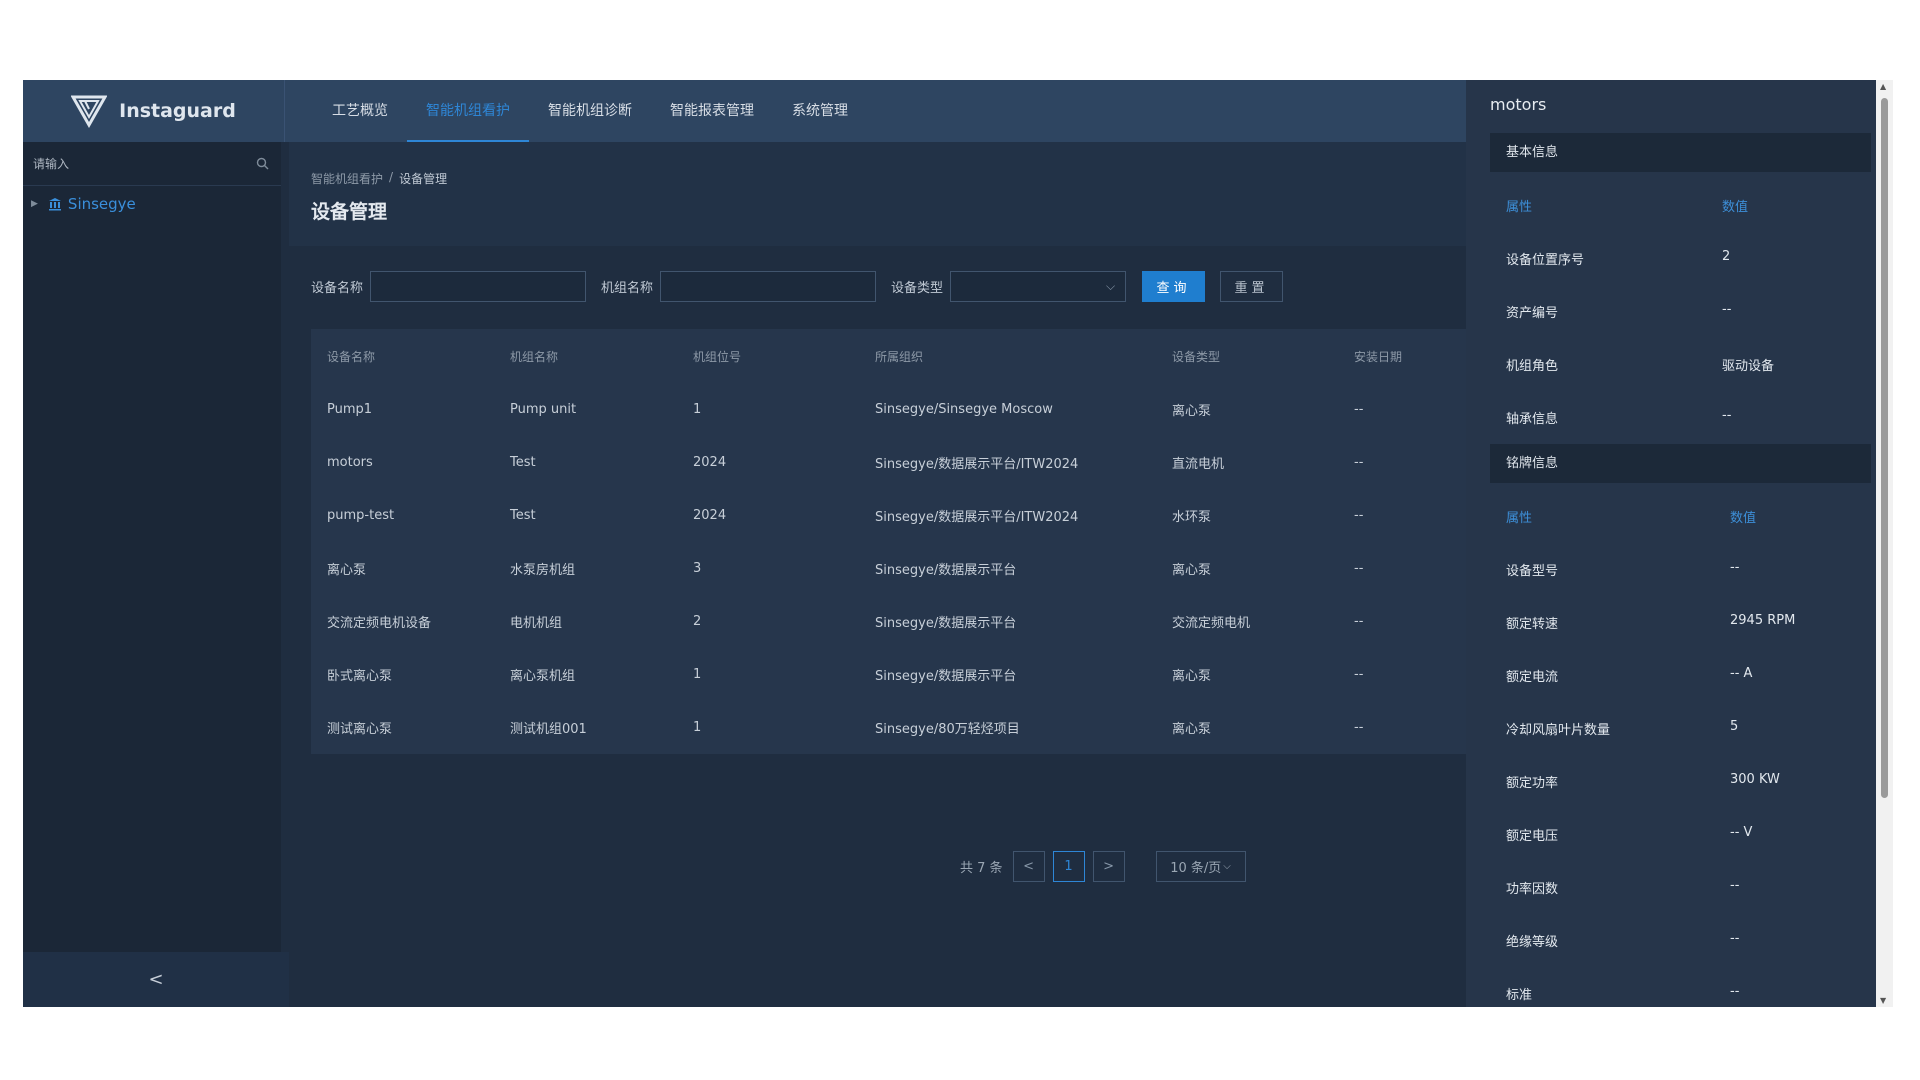  What do you see at coordinates (350, 462) in the screenshot?
I see `cell-device-name: motors` at bounding box center [350, 462].